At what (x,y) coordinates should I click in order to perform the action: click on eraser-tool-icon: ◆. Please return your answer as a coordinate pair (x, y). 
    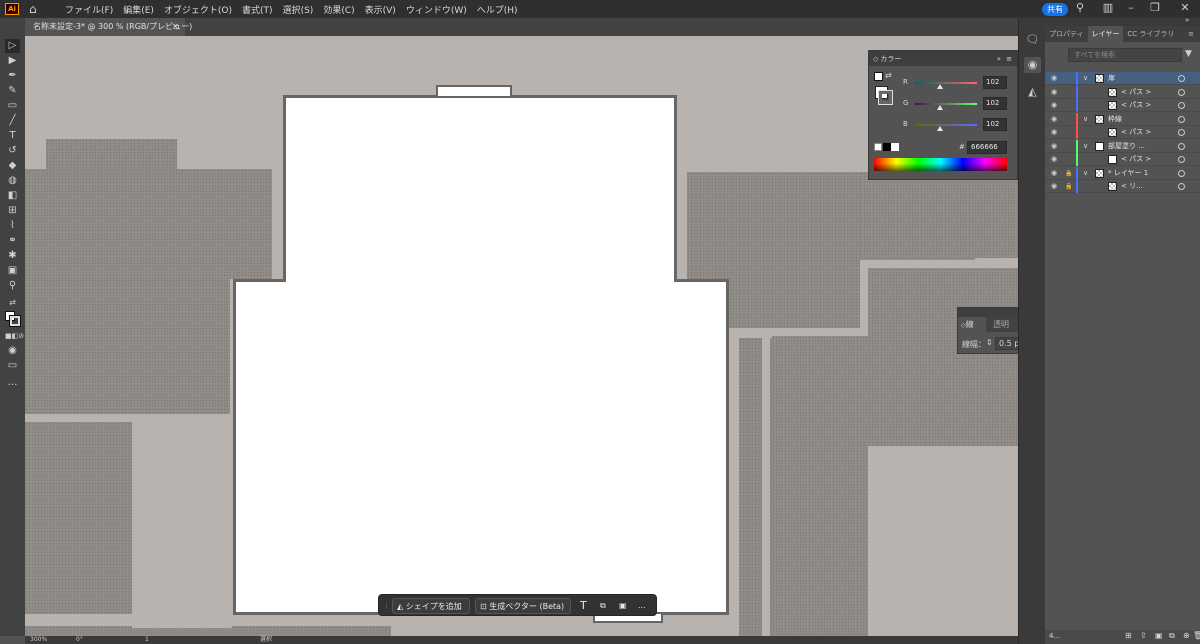
    Looking at the image, I should click on (12, 166).